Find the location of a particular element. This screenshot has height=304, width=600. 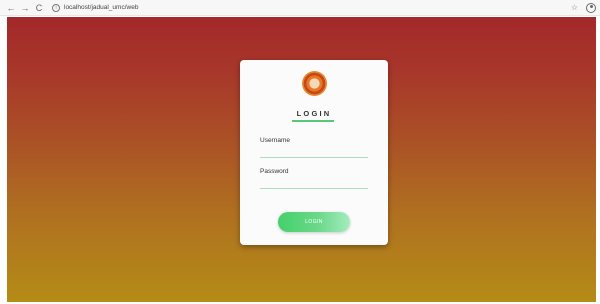

browser-toolbar: ← → C i localhost/jadual_umc/web ☆ is located at coordinates (300, 8).